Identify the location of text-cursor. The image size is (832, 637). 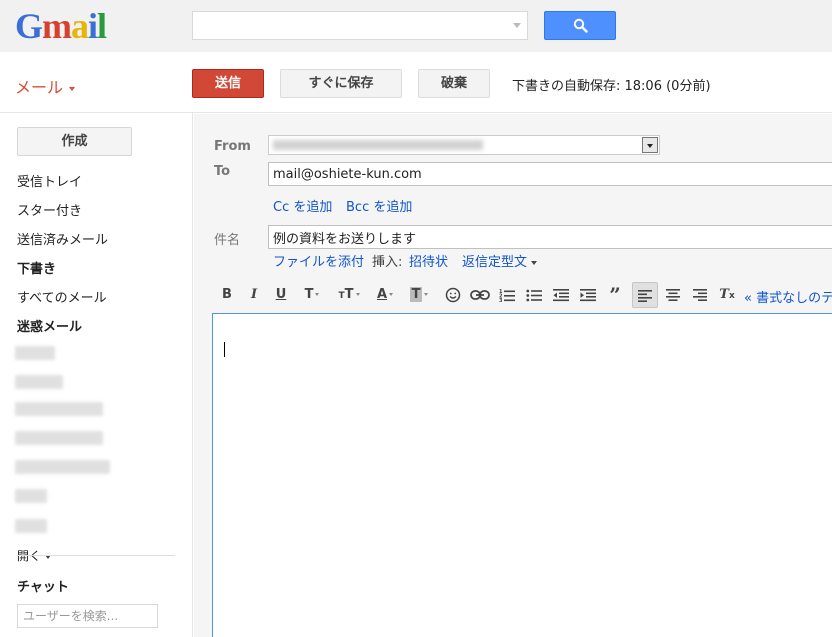
(224, 349).